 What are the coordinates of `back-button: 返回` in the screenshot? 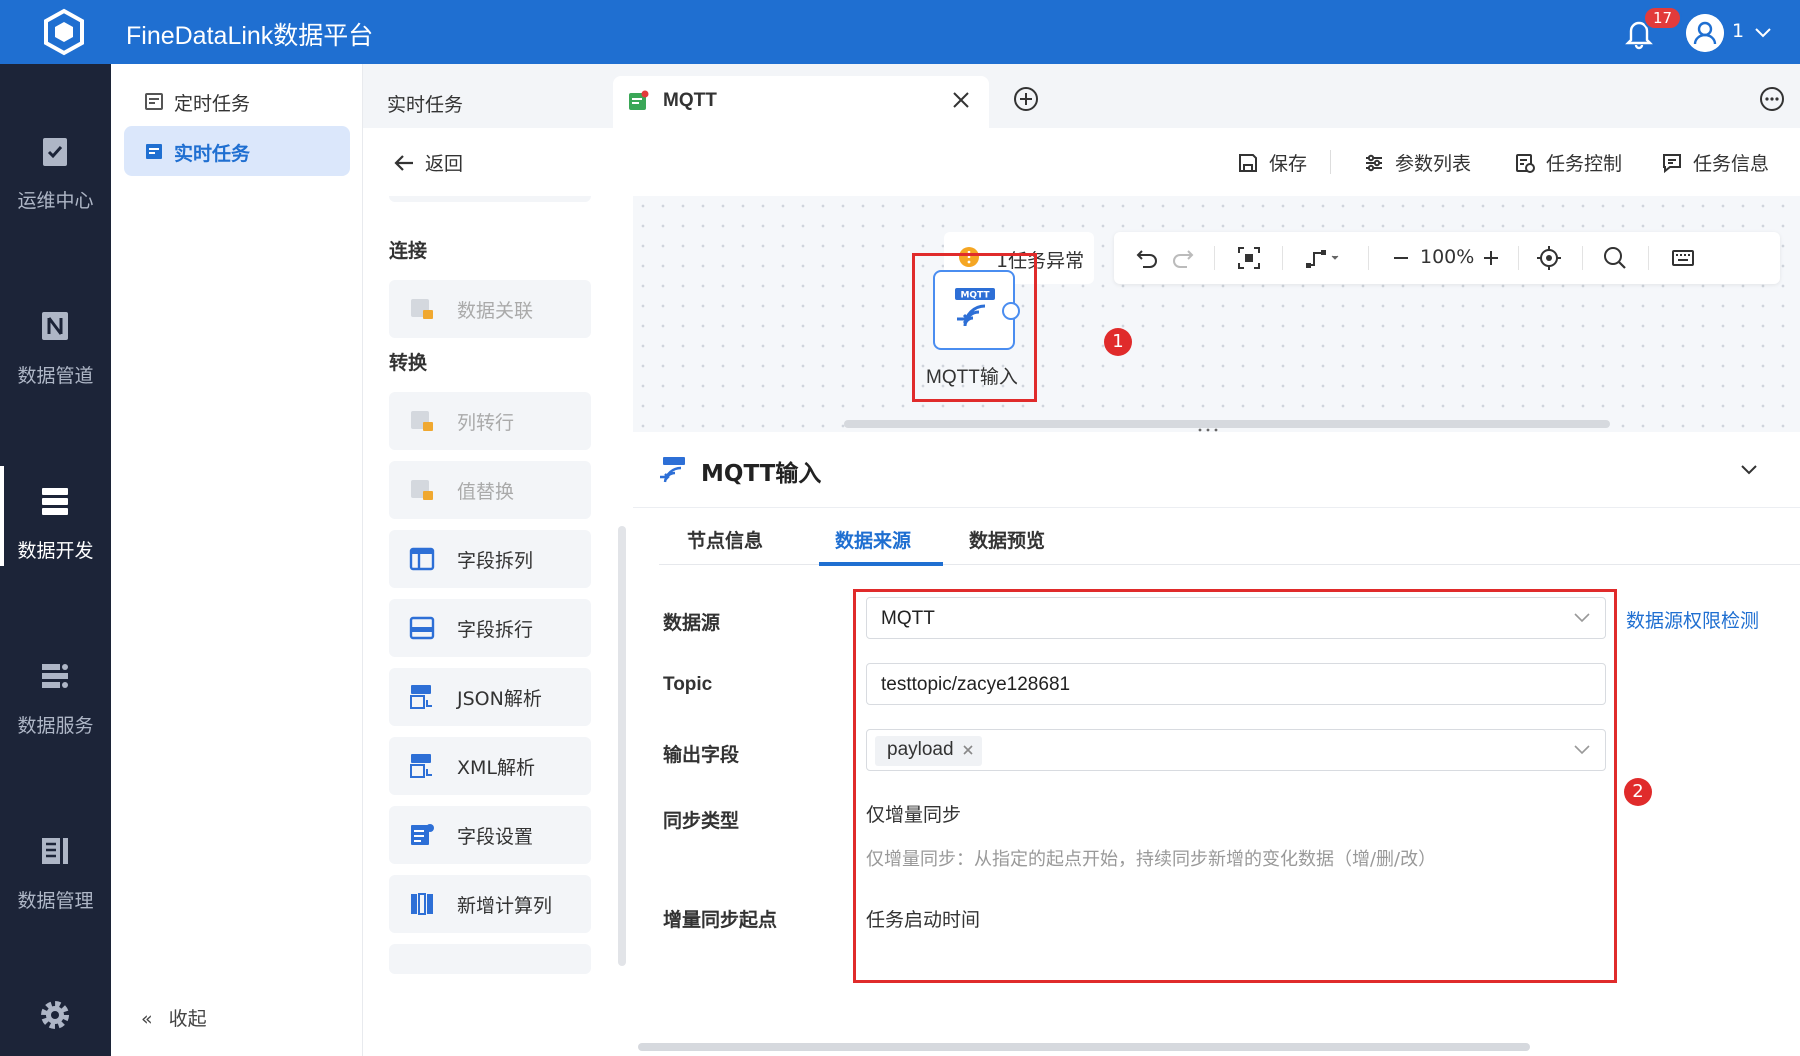 It's located at (428, 162).